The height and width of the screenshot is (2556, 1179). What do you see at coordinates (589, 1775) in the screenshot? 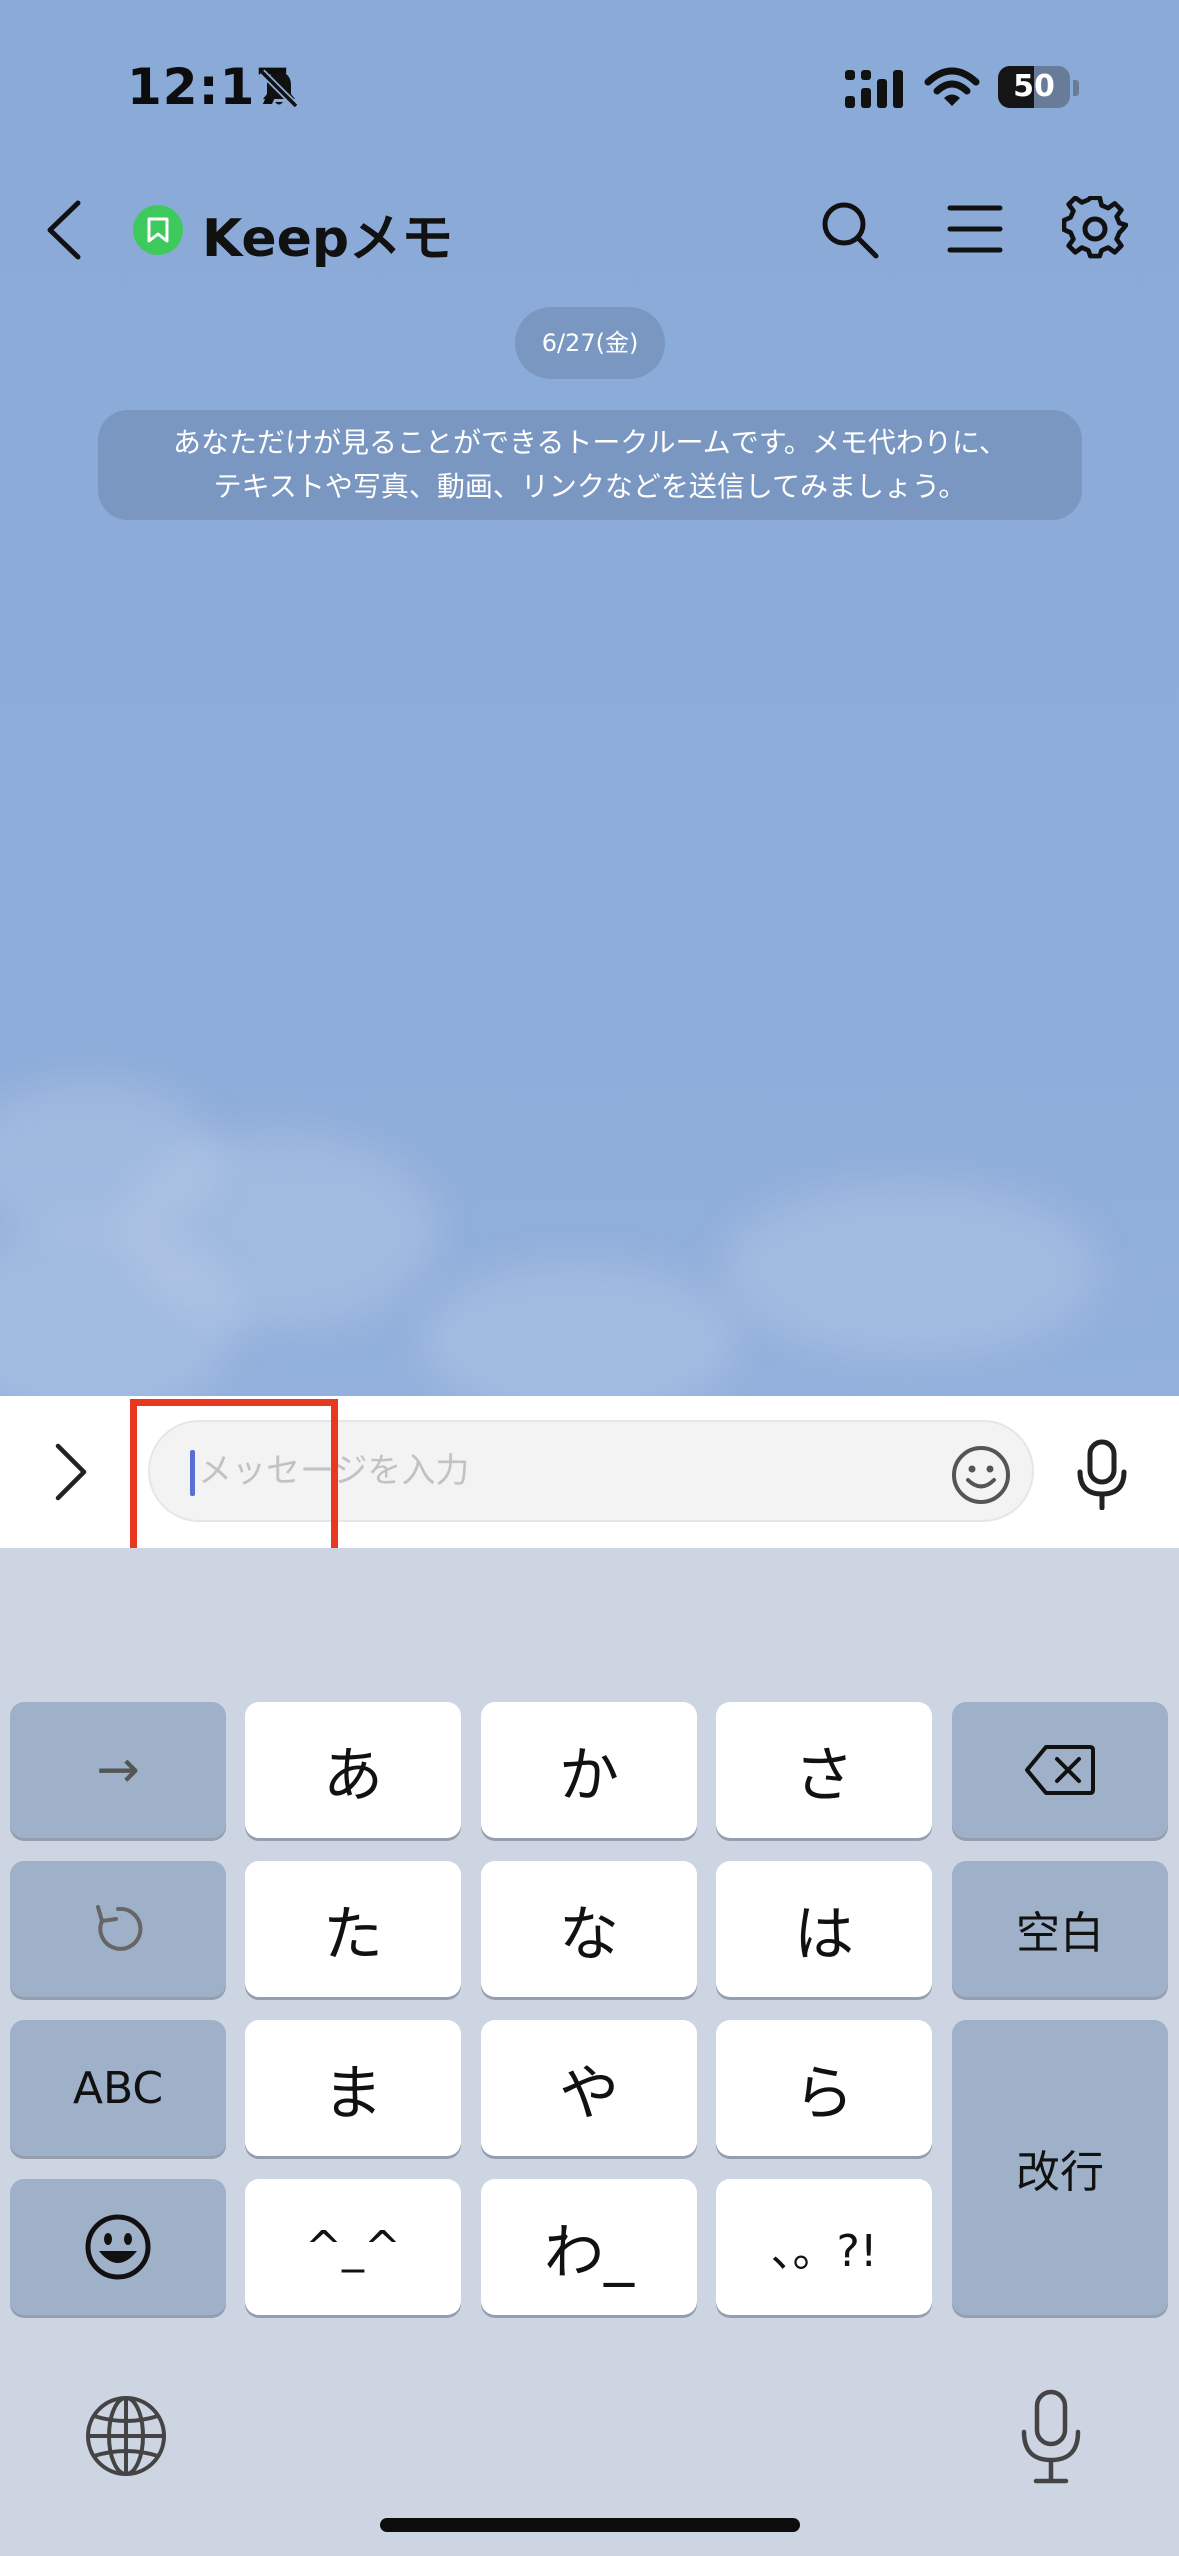
I see `key-ka-label: か` at bounding box center [589, 1775].